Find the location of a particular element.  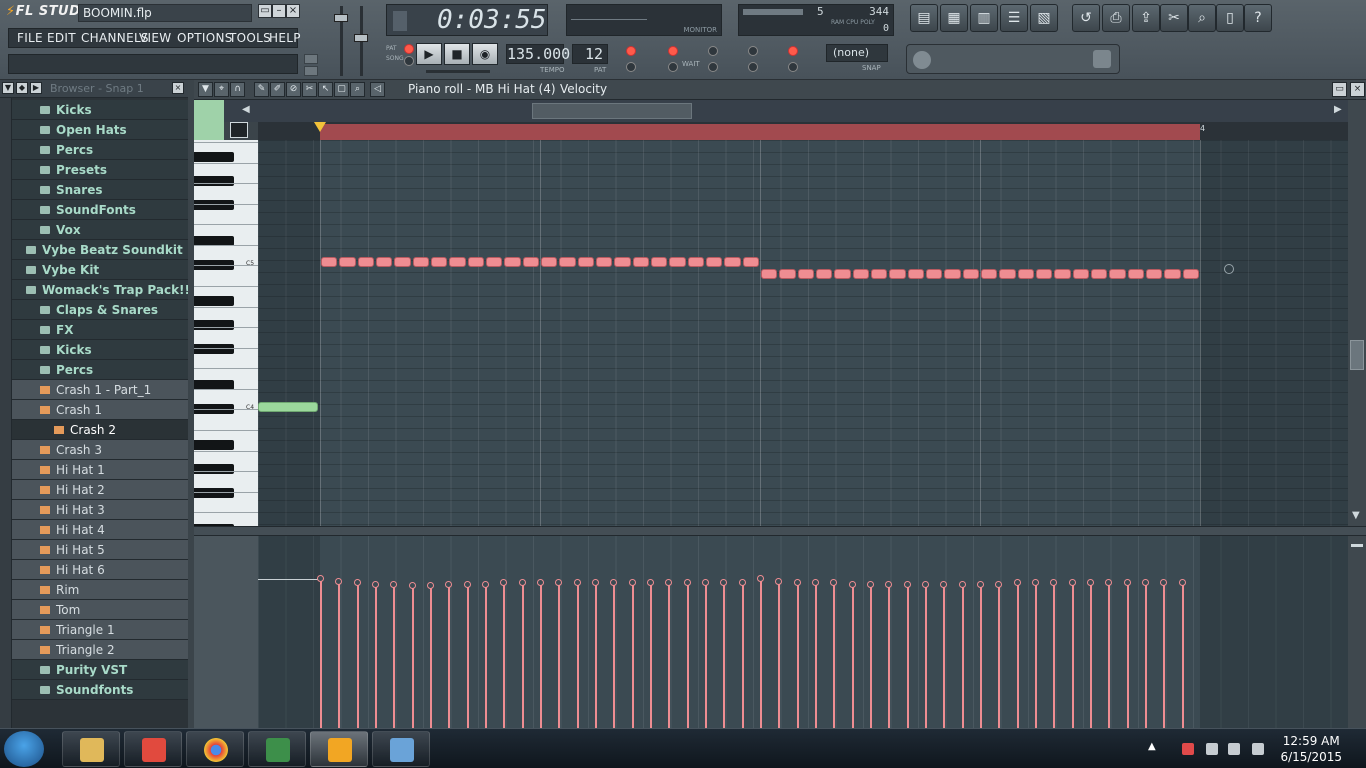

menu-help: HELP is located at coordinates (285, 38).